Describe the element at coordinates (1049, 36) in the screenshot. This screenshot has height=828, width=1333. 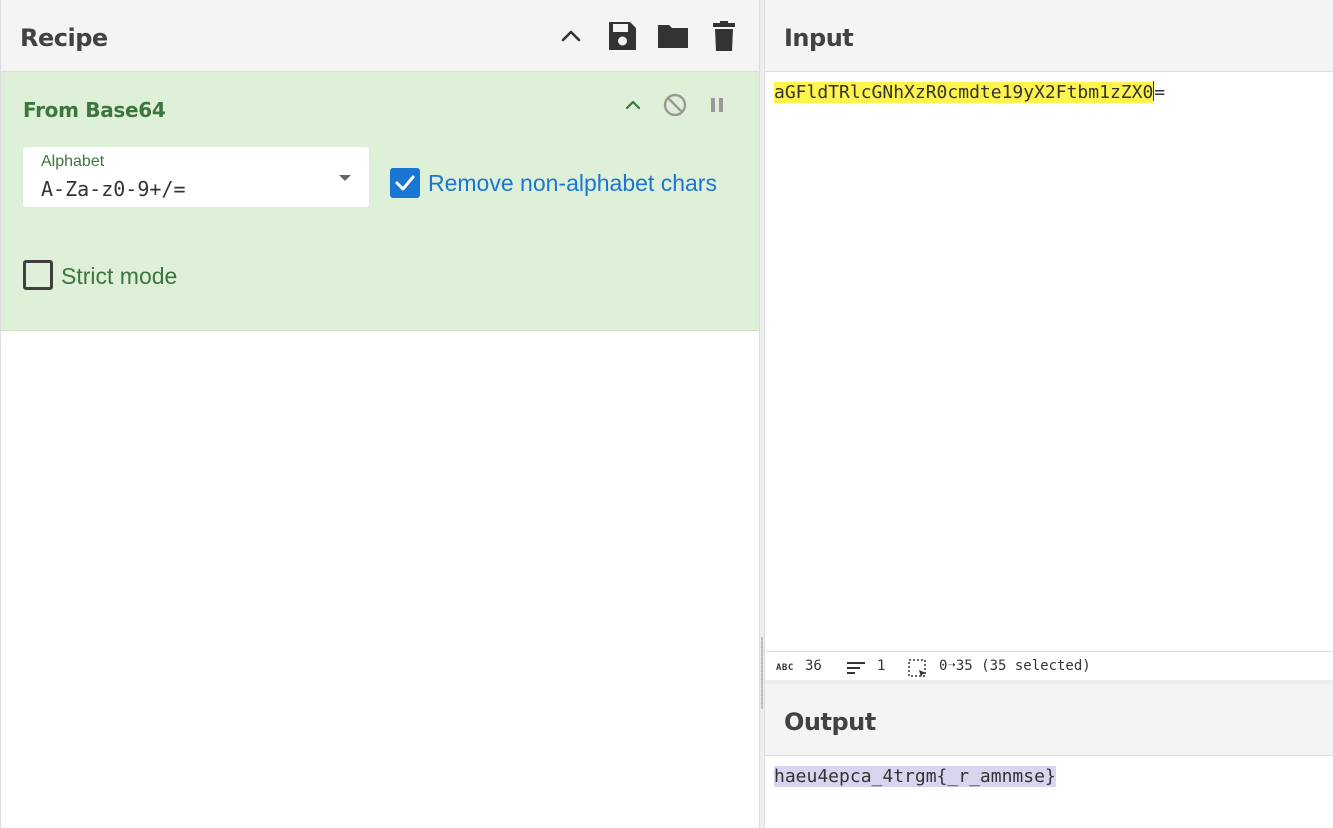
I see `input-header: Input` at that location.